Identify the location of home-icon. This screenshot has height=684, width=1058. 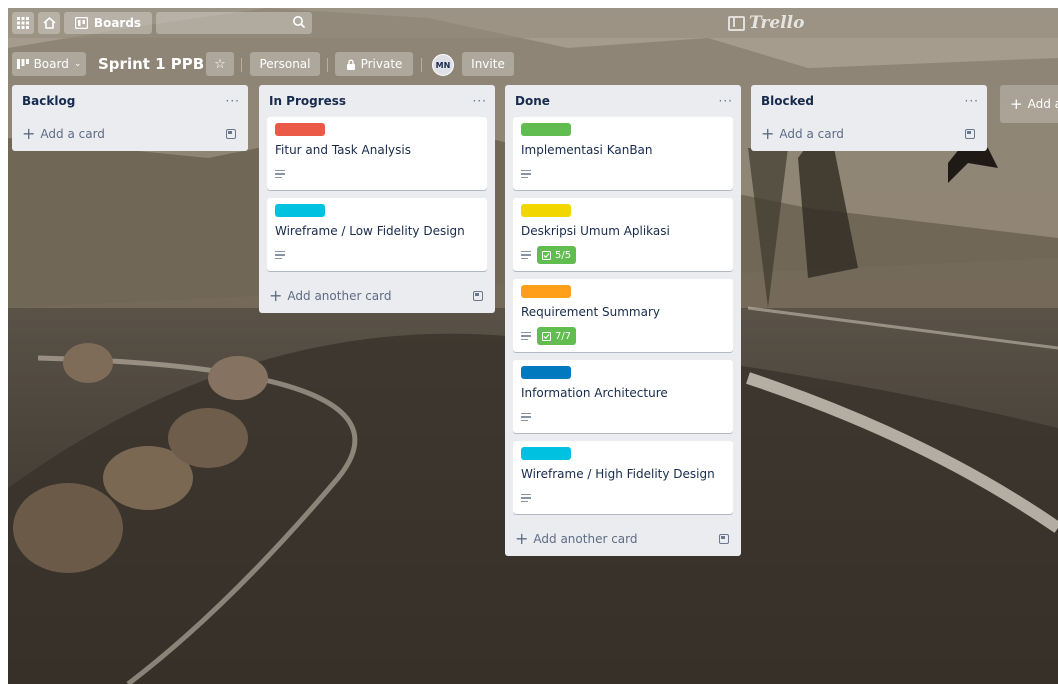
(49, 23).